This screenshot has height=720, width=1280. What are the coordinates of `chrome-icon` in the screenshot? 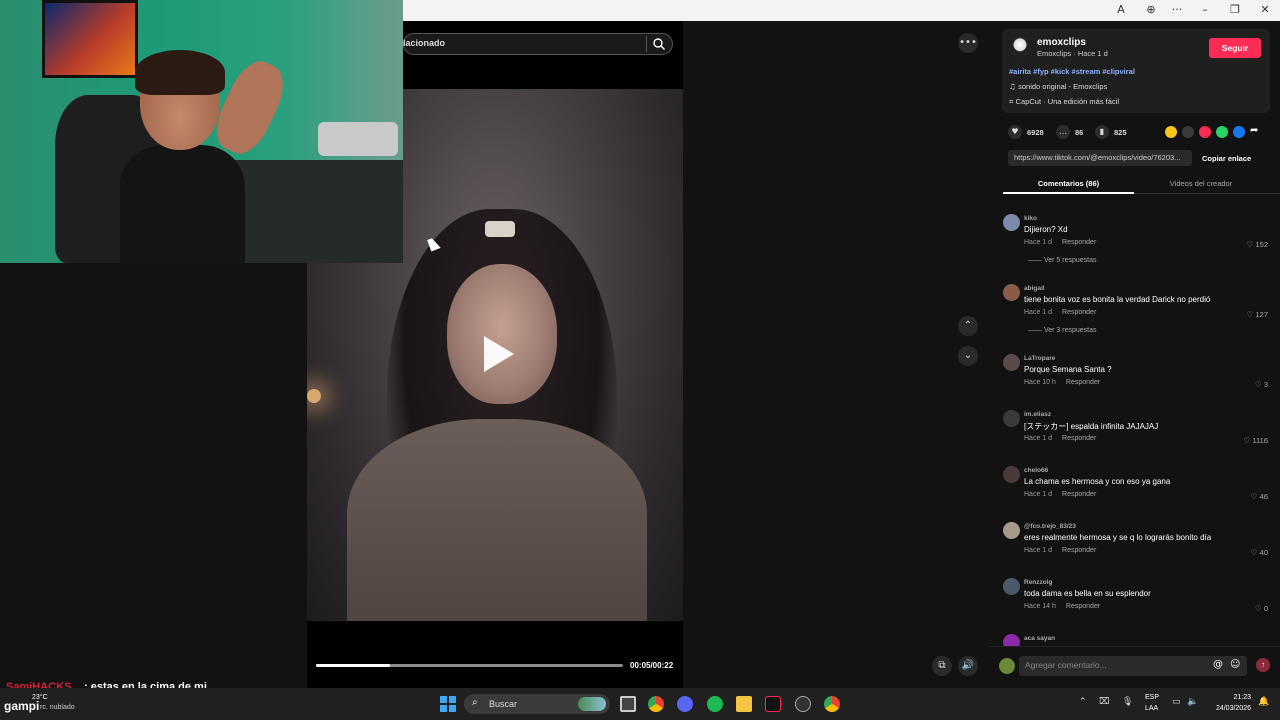 It's located at (656, 704).